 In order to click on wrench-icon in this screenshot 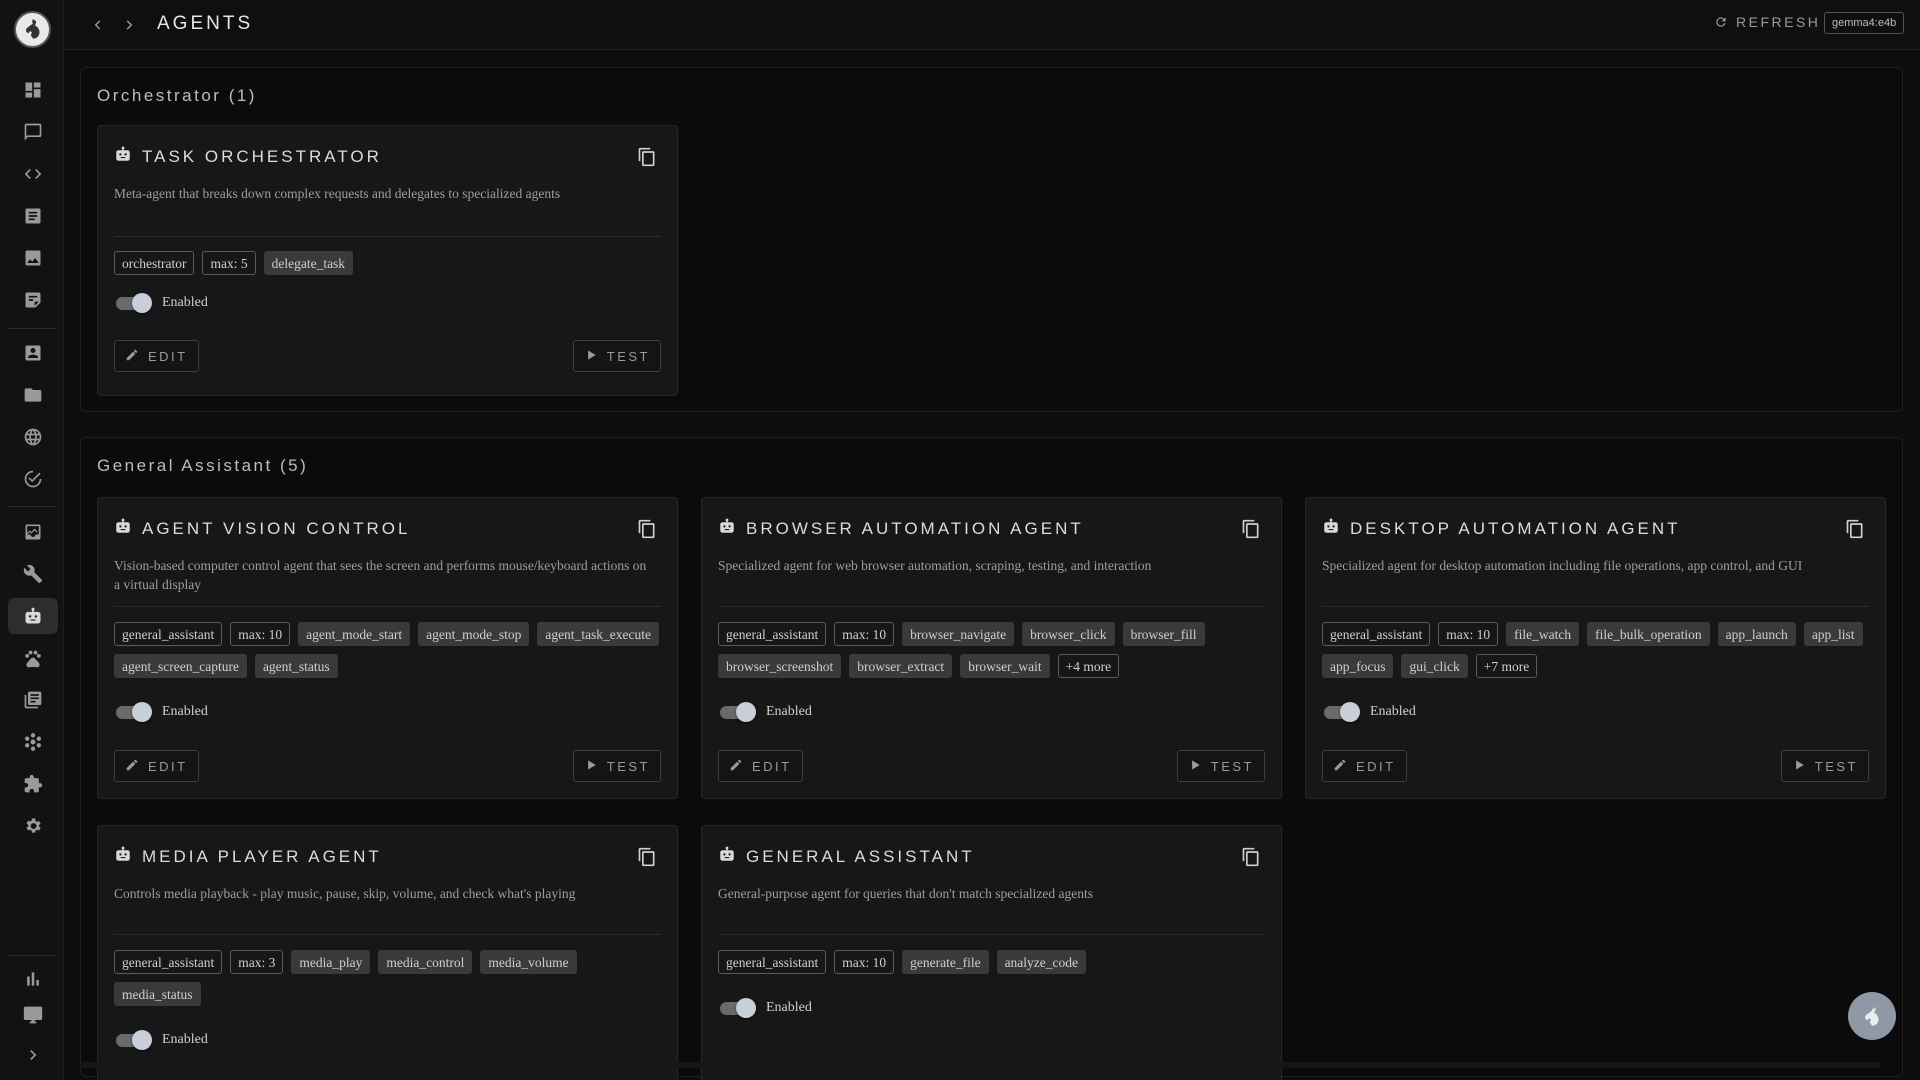, I will do `click(33, 574)`.